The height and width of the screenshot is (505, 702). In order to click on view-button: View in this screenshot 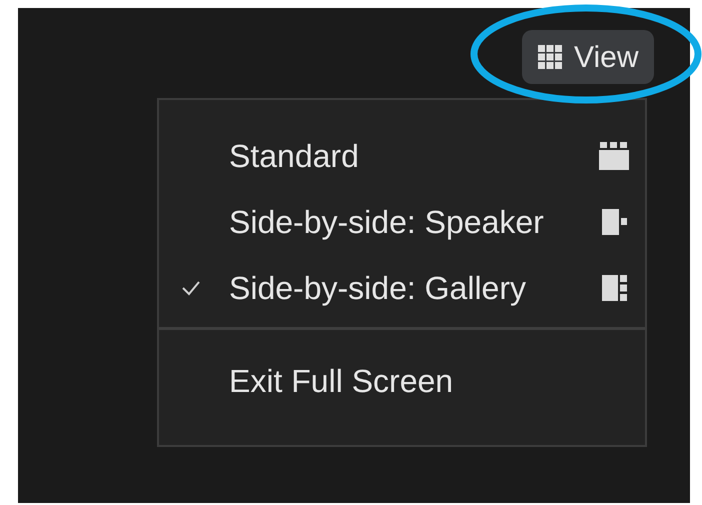, I will do `click(588, 57)`.